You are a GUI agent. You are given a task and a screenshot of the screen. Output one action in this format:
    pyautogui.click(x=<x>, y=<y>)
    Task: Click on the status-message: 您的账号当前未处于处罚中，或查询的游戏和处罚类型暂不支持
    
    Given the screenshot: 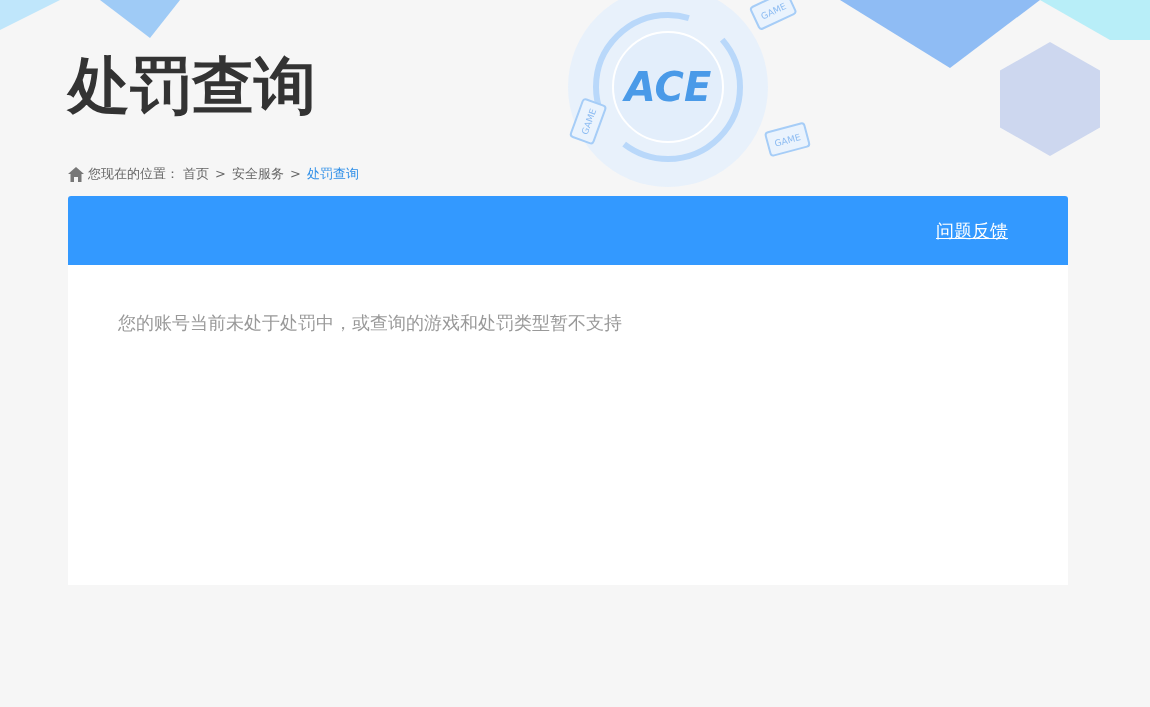 What is the action you would take?
    pyautogui.click(x=370, y=323)
    